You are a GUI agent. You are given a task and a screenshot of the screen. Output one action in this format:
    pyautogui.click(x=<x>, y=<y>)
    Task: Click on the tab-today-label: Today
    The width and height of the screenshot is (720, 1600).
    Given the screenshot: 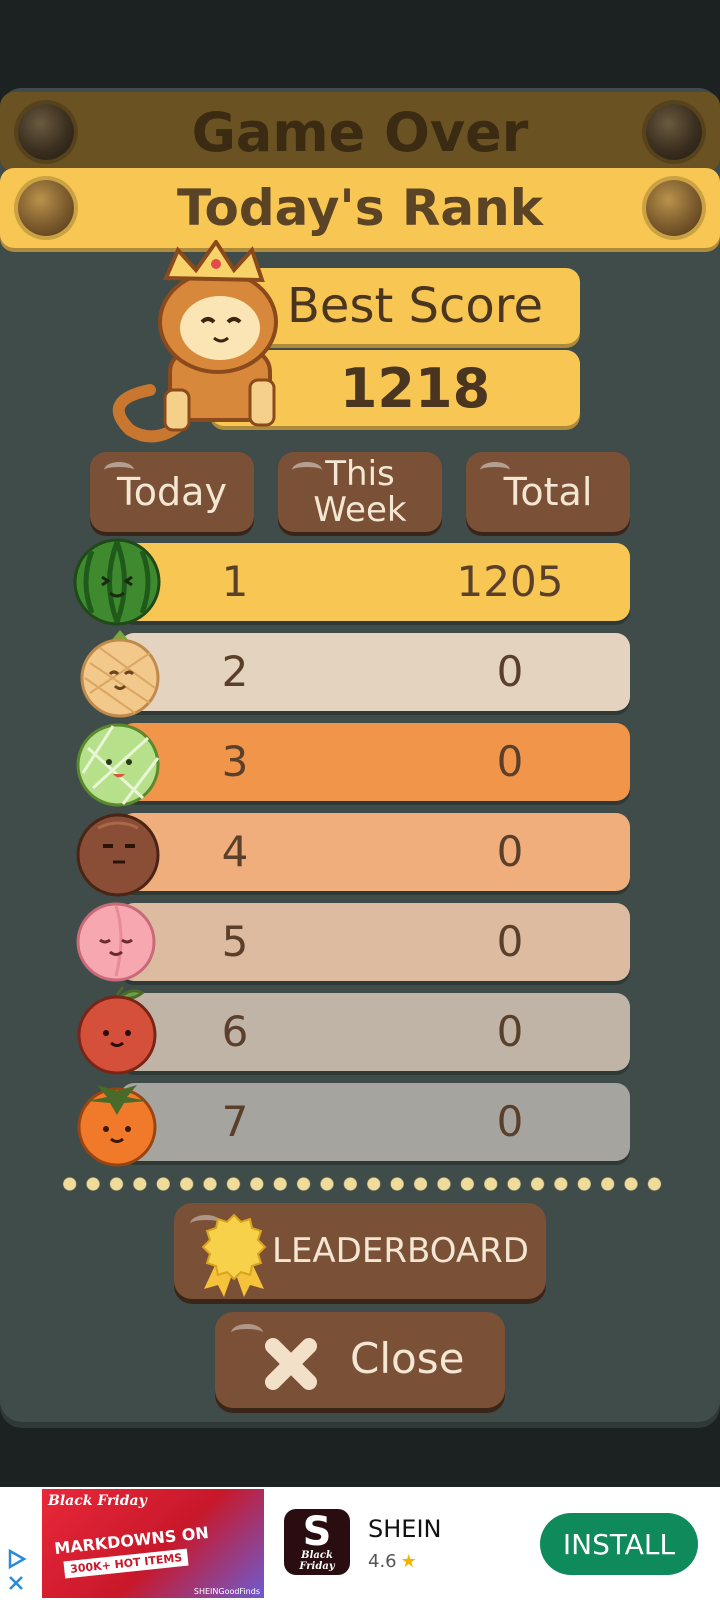 What is the action you would take?
    pyautogui.click(x=172, y=492)
    